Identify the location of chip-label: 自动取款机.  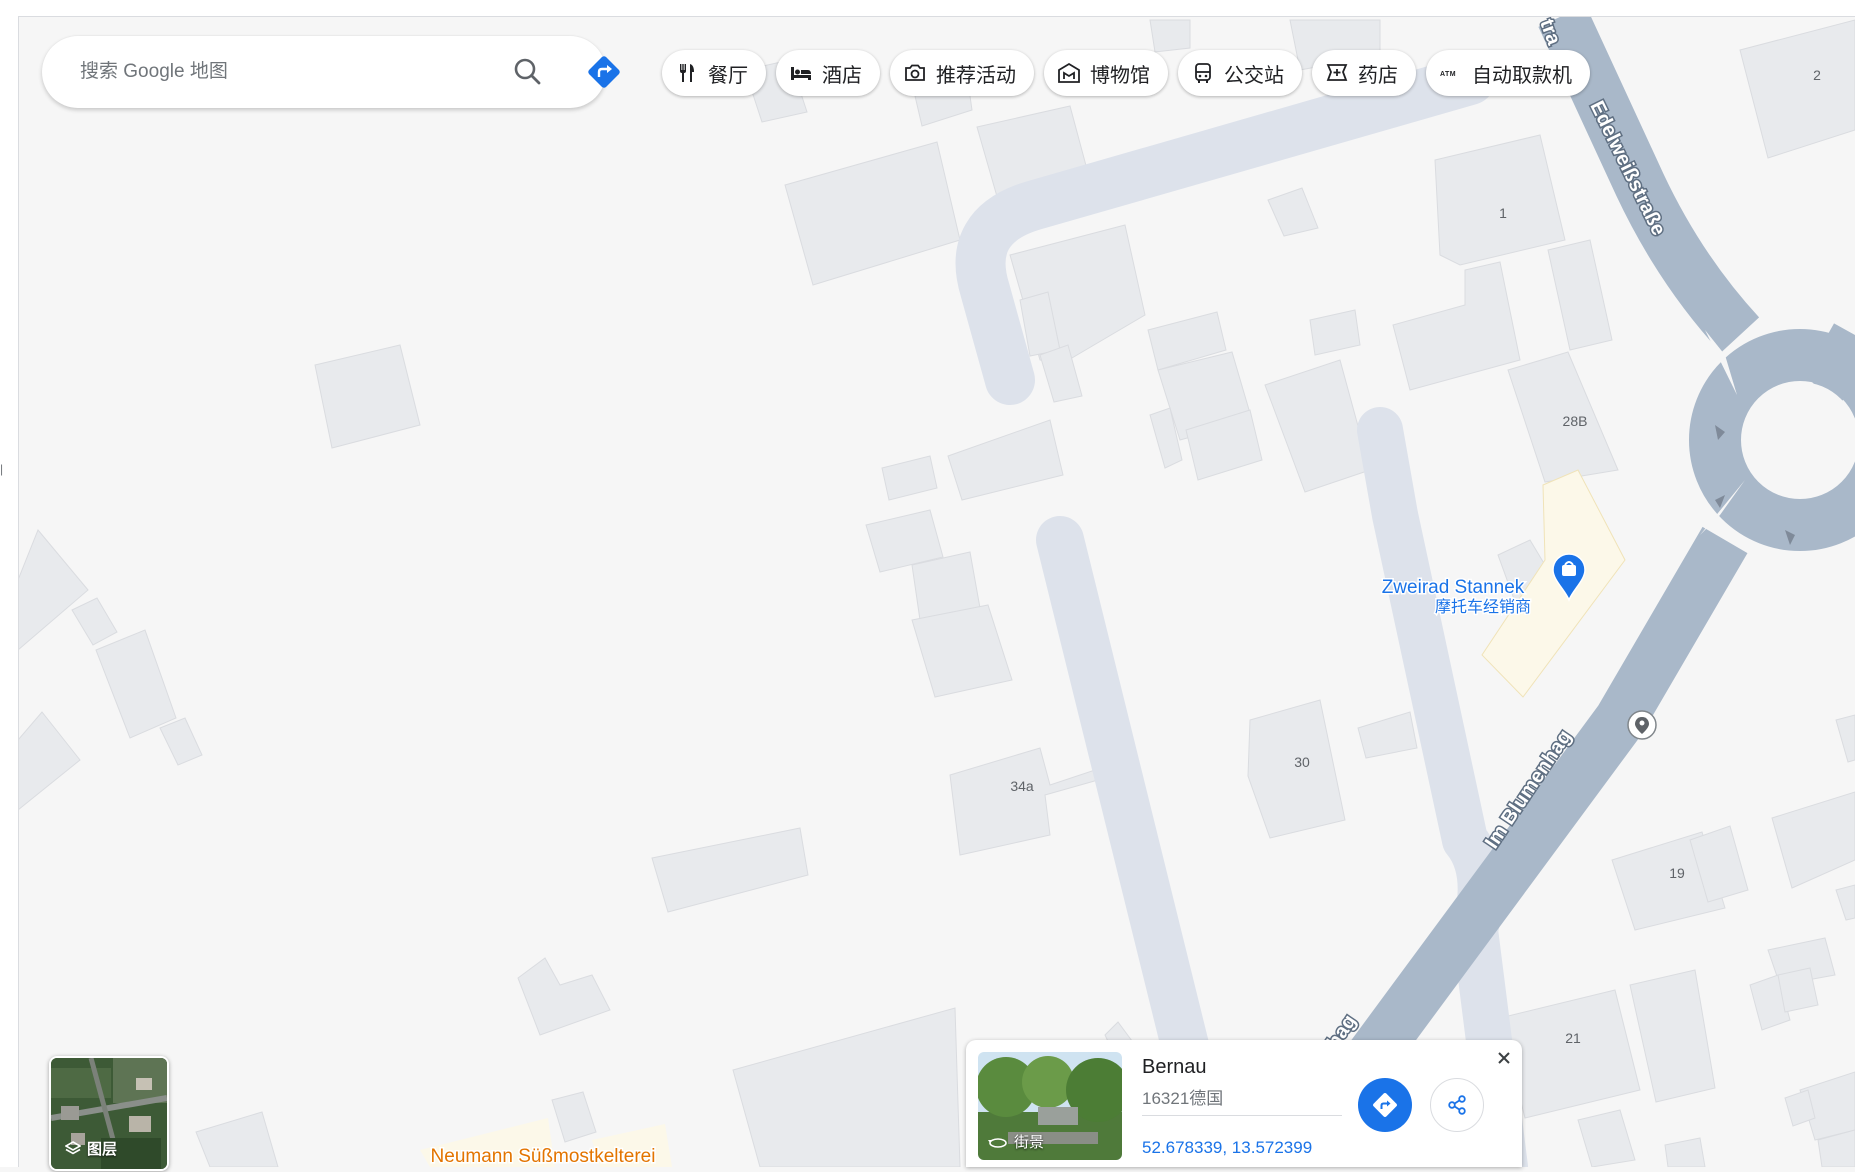
(1522, 75).